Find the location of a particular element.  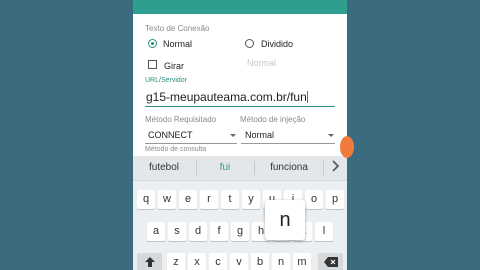

injection-method-label: Método de injeção is located at coordinates (273, 119).